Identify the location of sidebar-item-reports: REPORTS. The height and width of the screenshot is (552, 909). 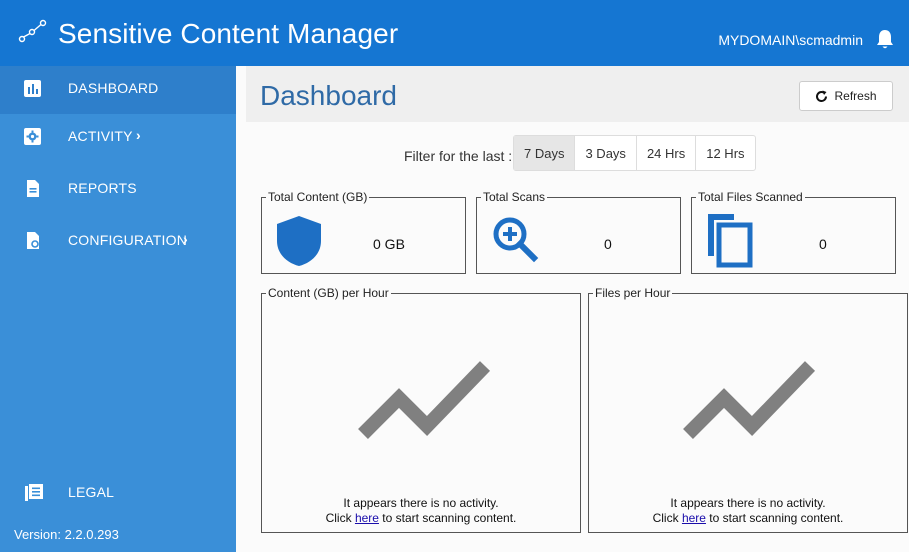
(118, 190).